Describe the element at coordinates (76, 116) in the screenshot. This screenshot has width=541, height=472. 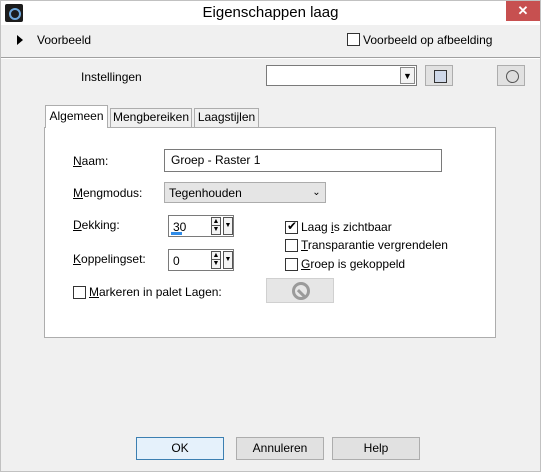
I see `tab-general: Algemeen` at that location.